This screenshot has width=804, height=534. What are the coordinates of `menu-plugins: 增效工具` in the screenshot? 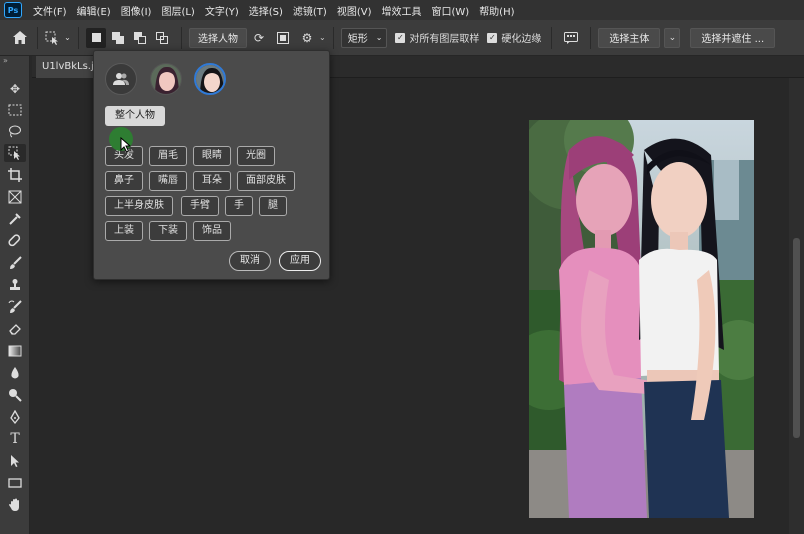 It's located at (401, 10).